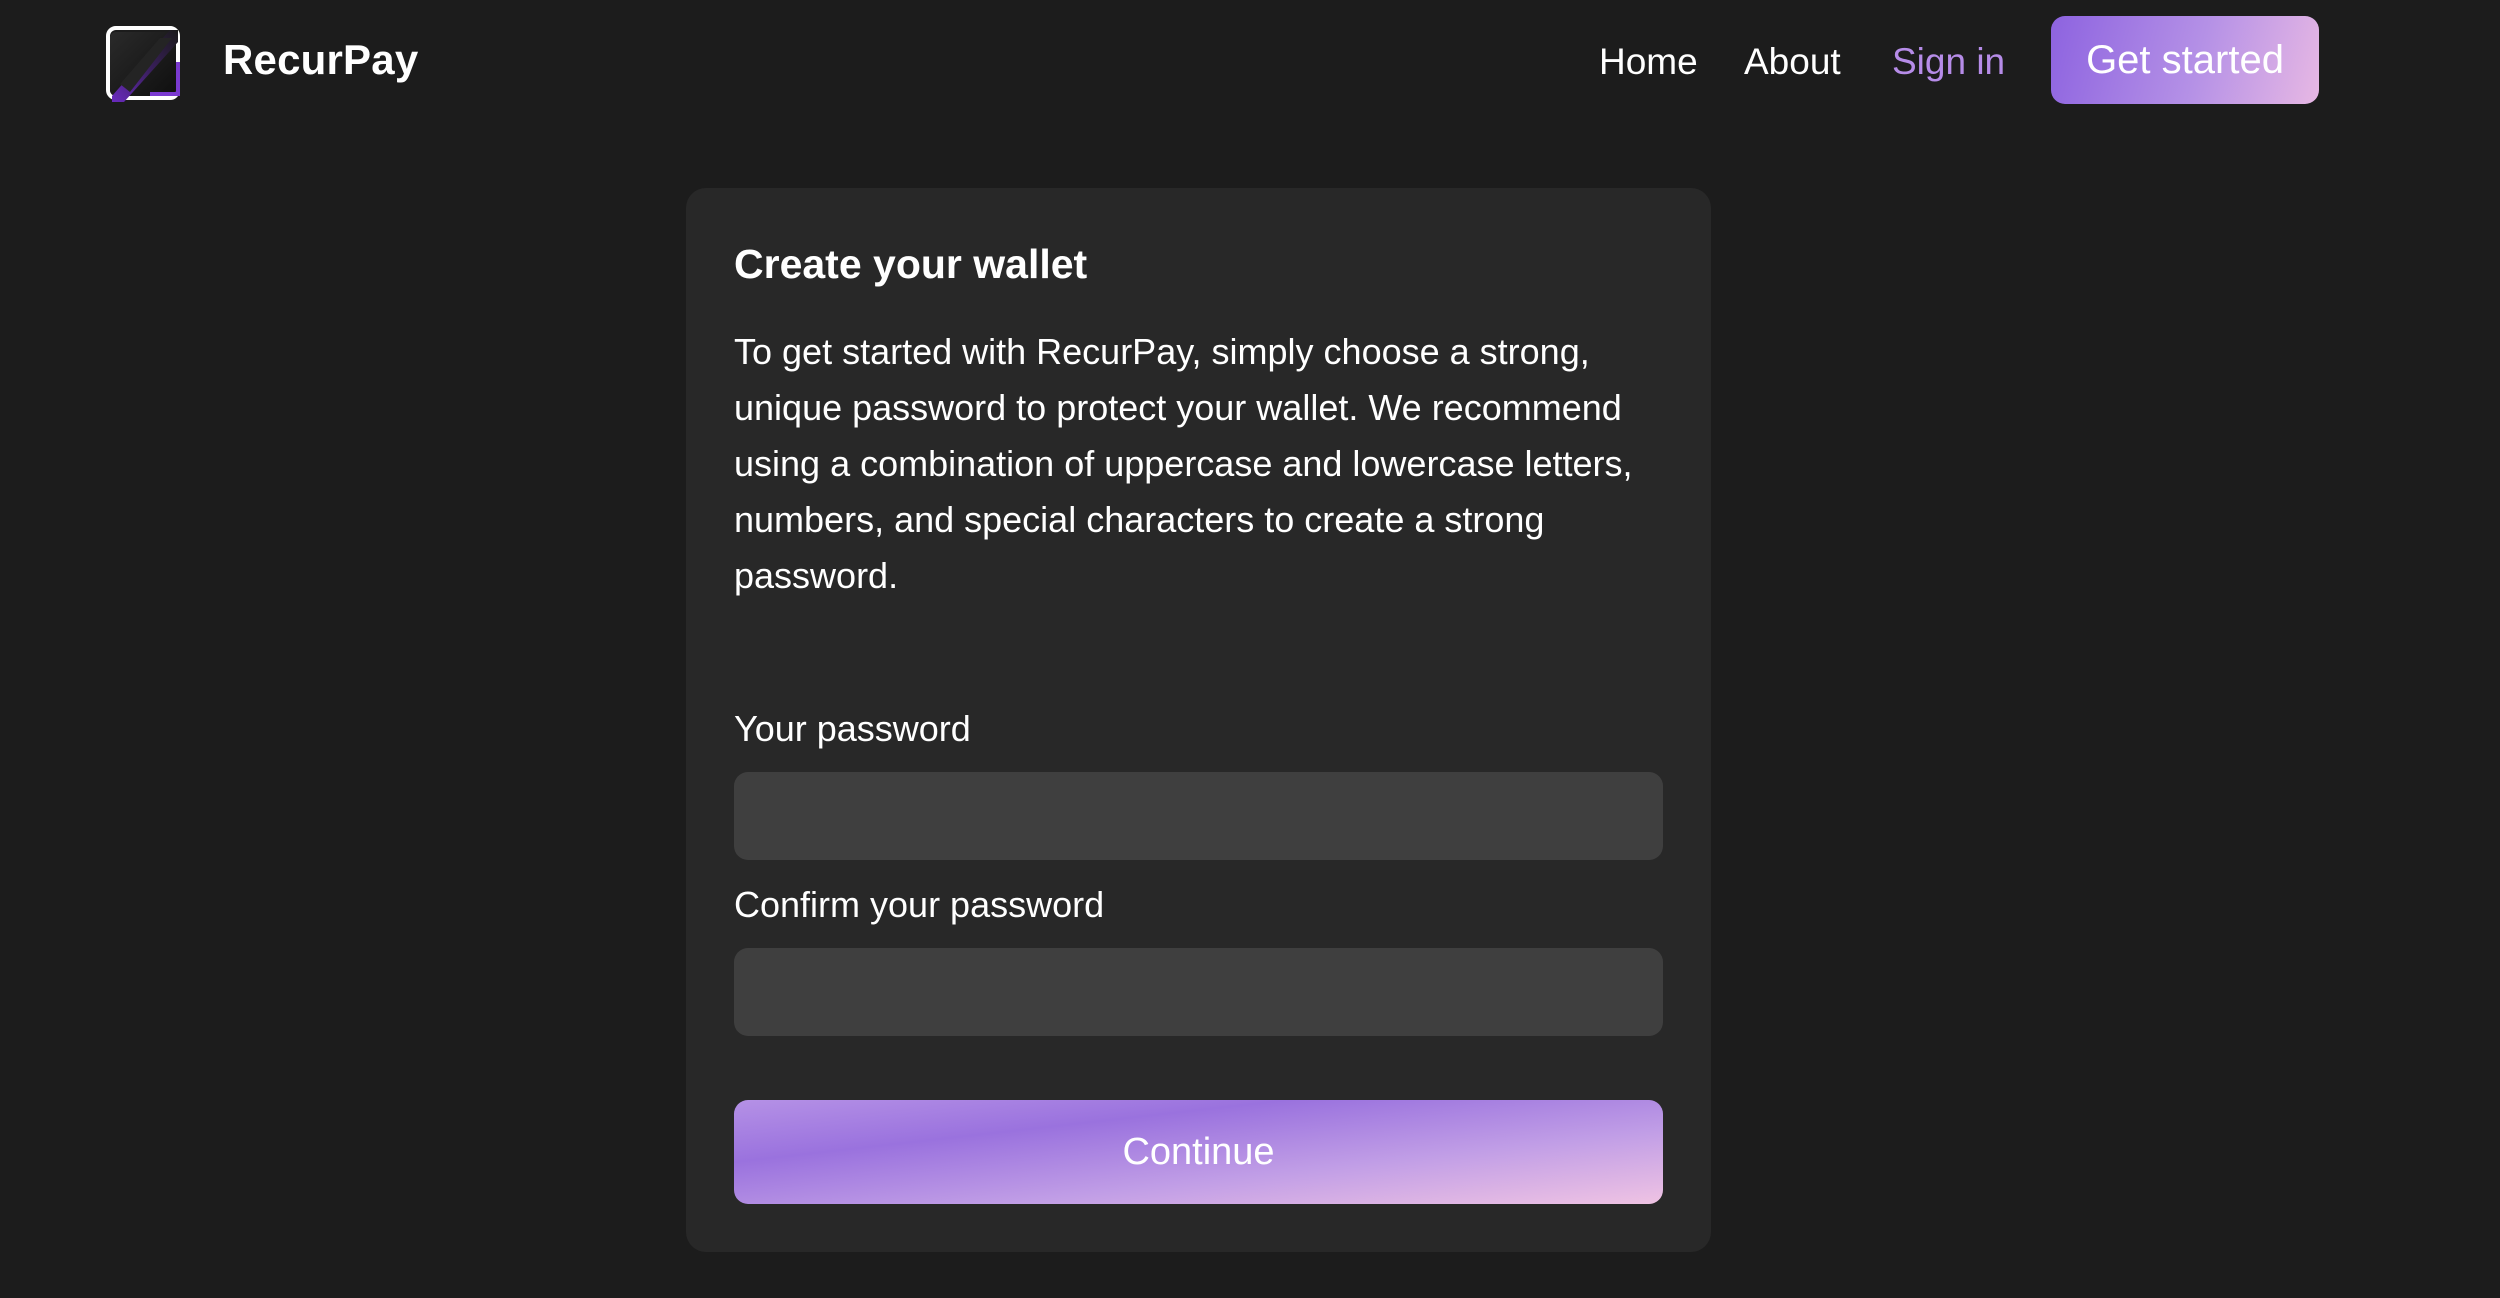 This screenshot has height=1298, width=2500. Describe the element at coordinates (1648, 62) in the screenshot. I see `nav-home-link: Home` at that location.